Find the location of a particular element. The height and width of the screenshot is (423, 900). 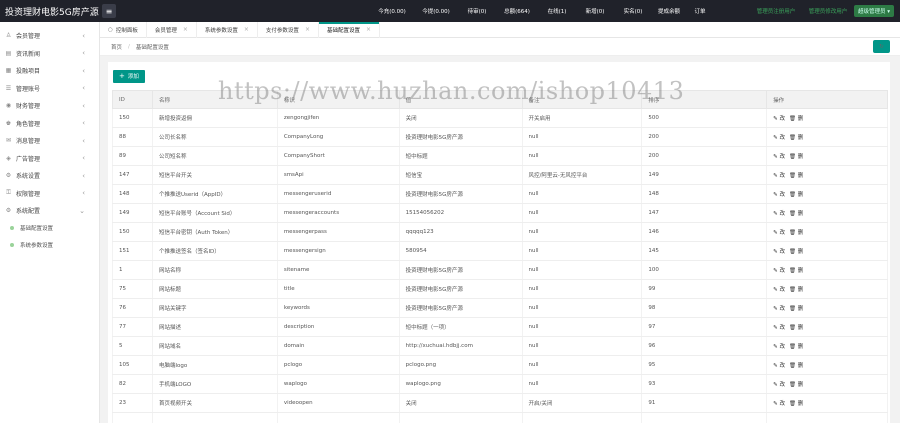

stat-today-withdraw: 今提(0.00) is located at coordinates (436, 11).